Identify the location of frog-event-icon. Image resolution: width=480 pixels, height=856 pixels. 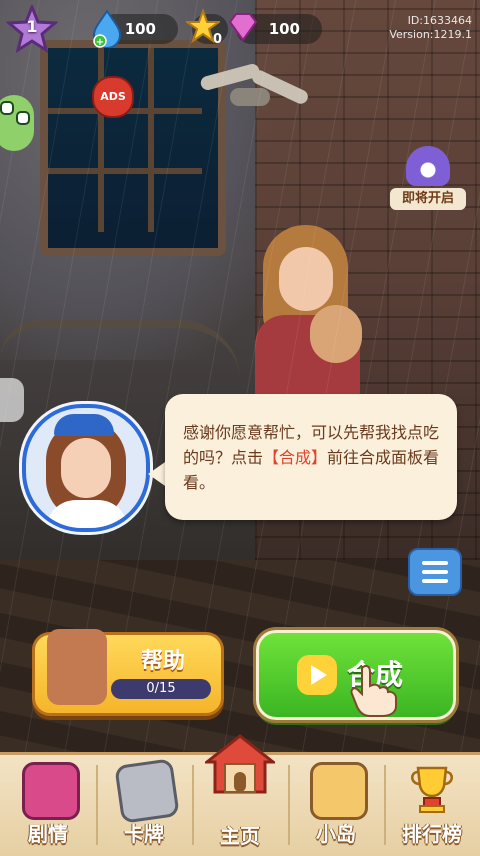
(17, 123).